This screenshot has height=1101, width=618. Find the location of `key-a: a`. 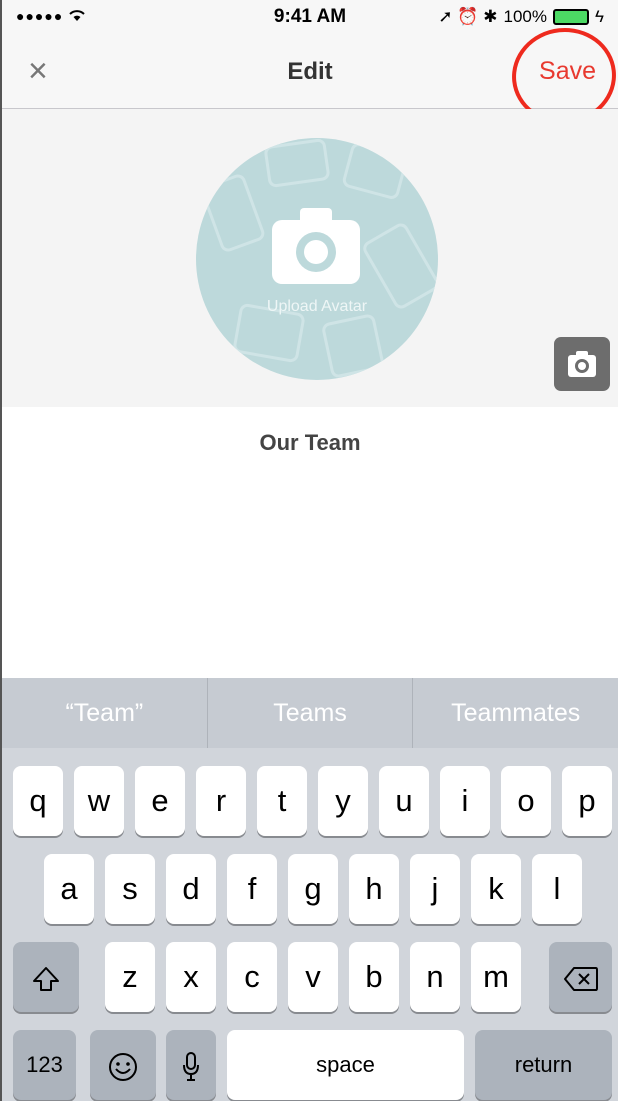

key-a: a is located at coordinates (69, 889).